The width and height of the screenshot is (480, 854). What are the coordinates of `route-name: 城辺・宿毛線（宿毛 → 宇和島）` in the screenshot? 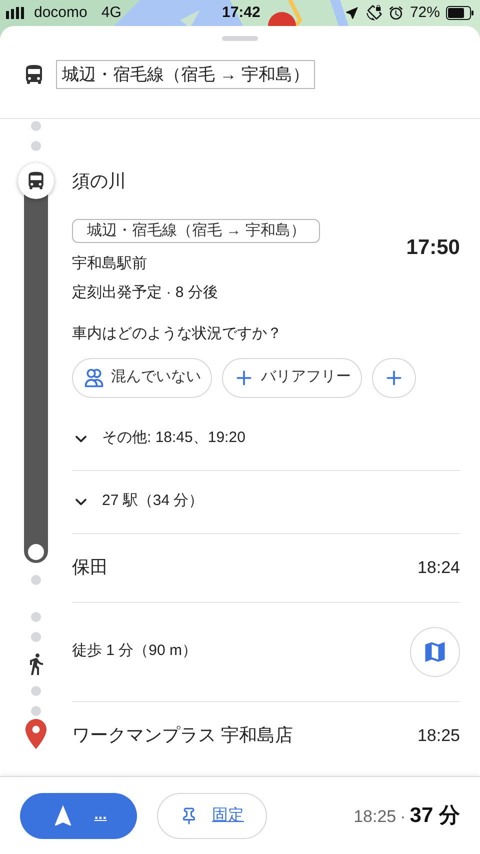 It's located at (186, 75).